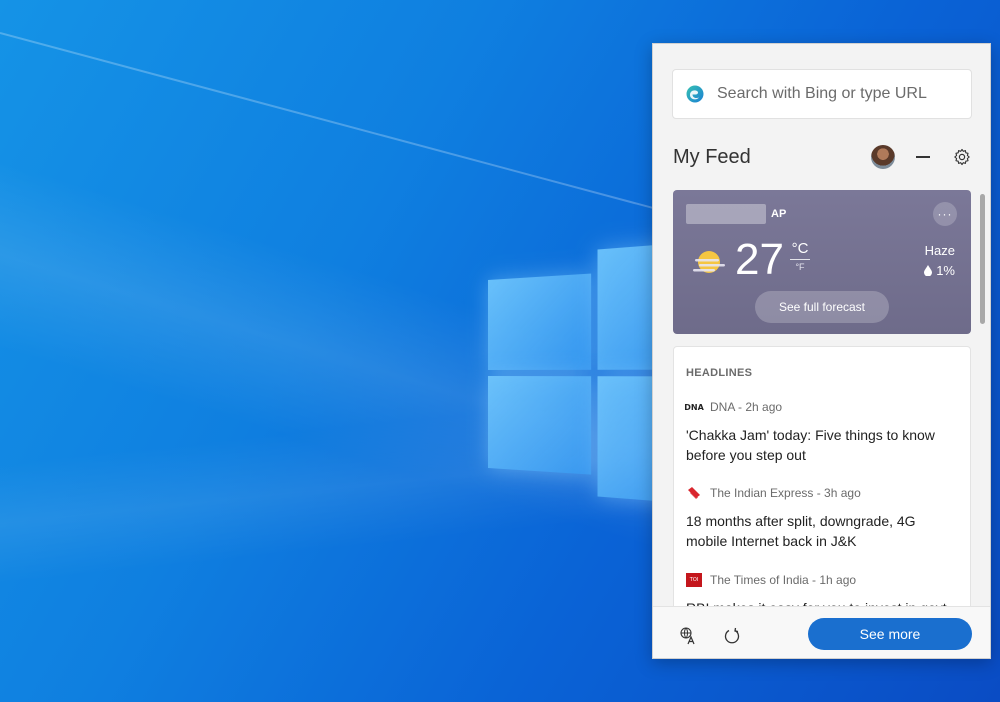 The image size is (1000, 702). Describe the element at coordinates (695, 94) in the screenshot. I see `edge-icon` at that location.